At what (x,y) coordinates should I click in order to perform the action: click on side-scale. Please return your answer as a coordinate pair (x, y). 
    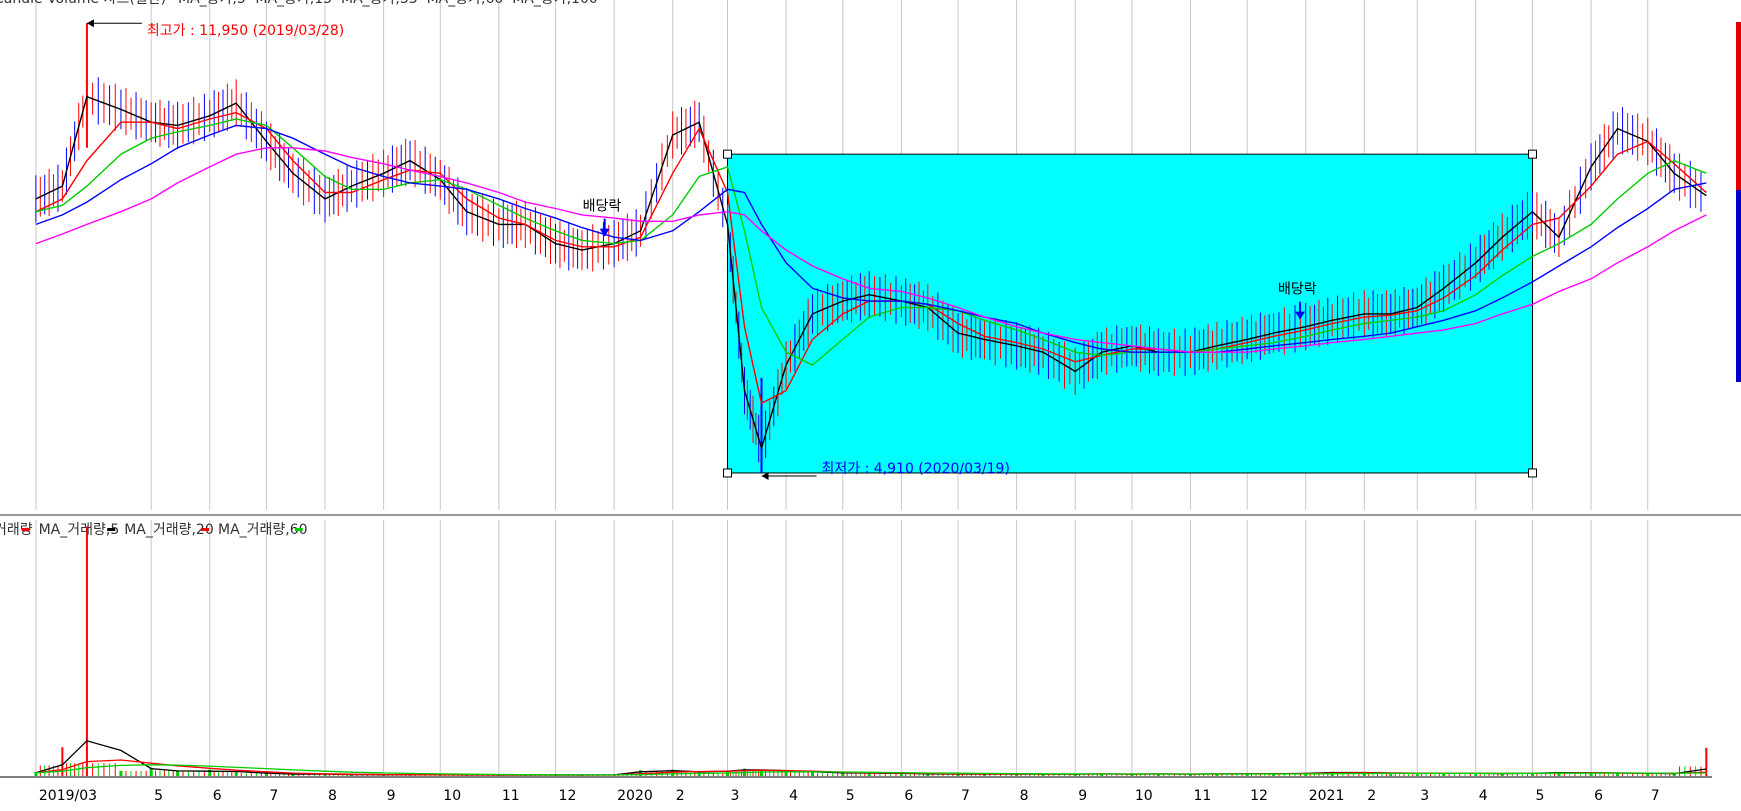
    Looking at the image, I should click on (1738, 202).